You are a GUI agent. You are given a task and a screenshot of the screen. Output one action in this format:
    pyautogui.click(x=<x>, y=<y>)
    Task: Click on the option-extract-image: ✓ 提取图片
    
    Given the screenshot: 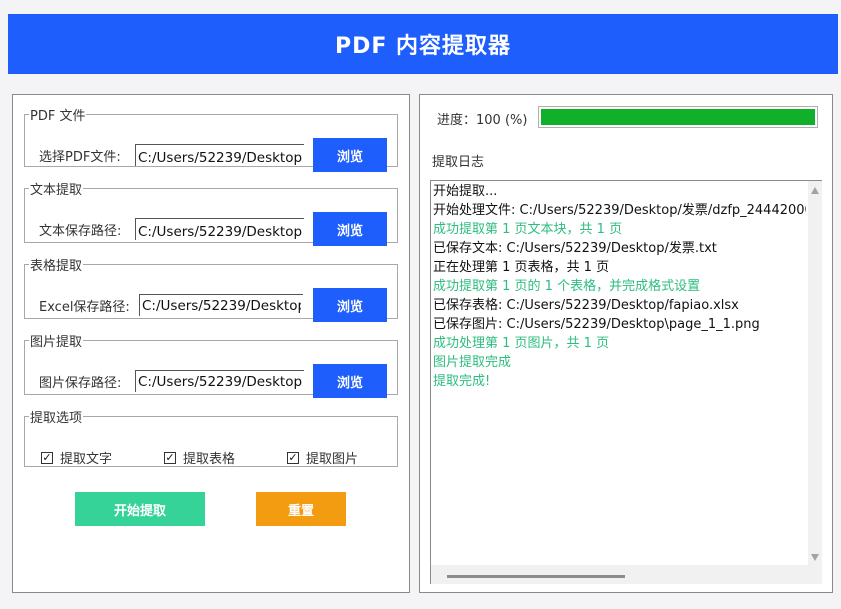 What is the action you would take?
    pyautogui.click(x=322, y=457)
    